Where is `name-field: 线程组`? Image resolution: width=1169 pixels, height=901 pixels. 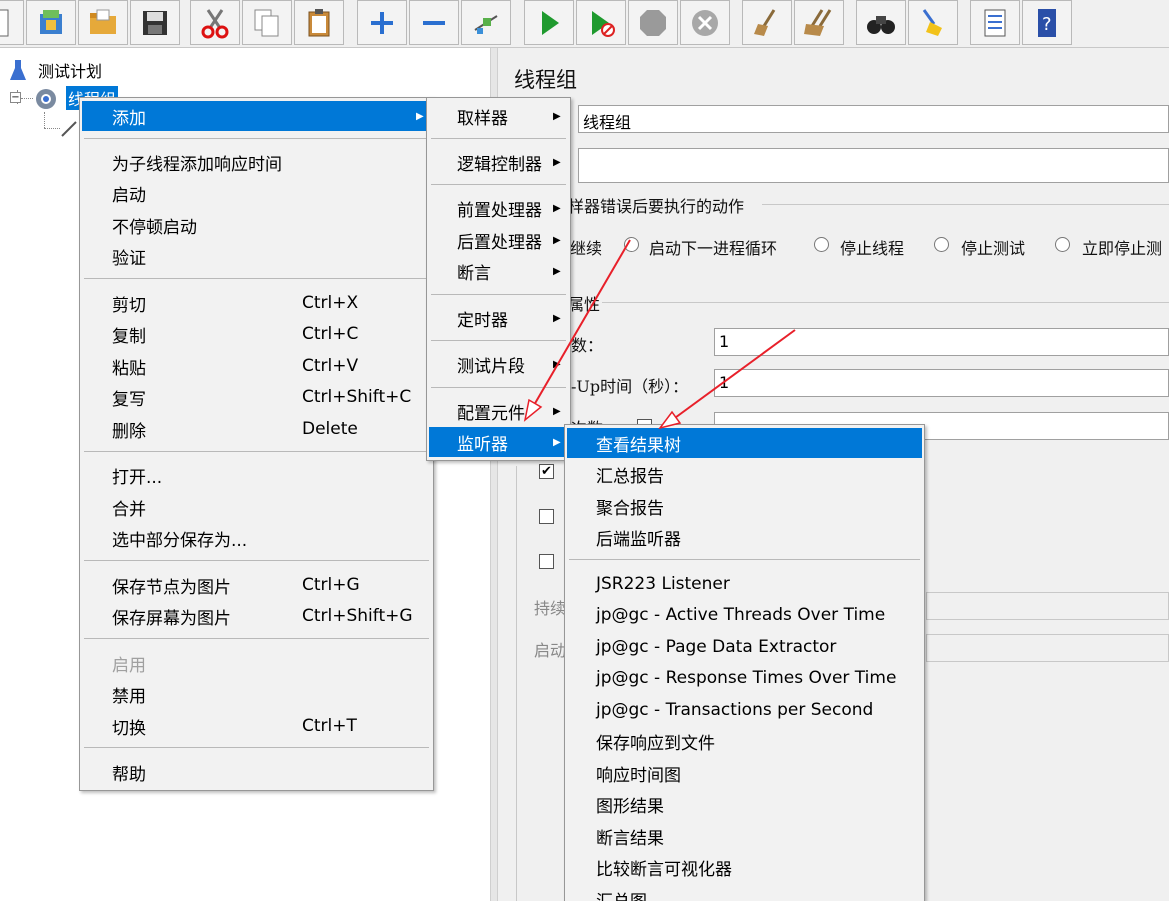
name-field: 线程组 is located at coordinates (873, 119).